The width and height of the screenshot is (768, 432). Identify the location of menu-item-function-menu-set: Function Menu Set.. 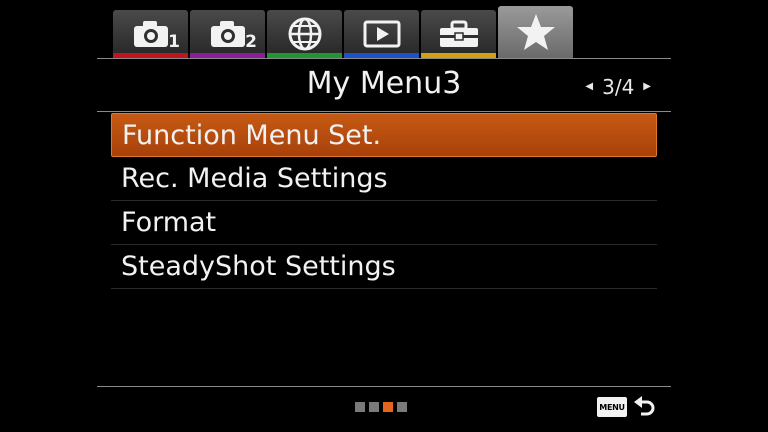
(384, 135).